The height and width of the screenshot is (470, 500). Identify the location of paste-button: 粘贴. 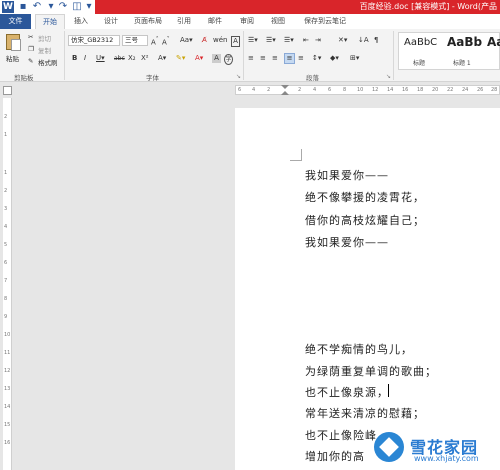
(12, 58).